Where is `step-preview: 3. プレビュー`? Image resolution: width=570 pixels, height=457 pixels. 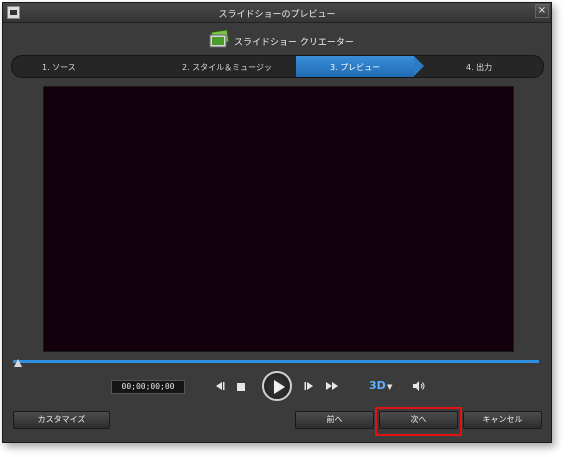 step-preview: 3. プレビュー is located at coordinates (360, 66).